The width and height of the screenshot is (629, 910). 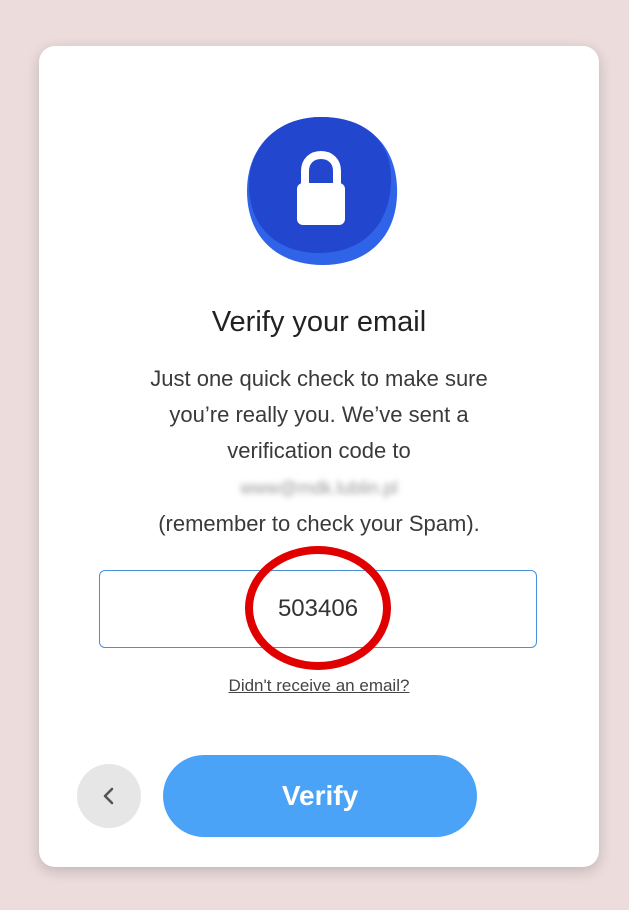 I want to click on masked-email-line: www@mdk.lublin.pl, so click(x=319, y=487).